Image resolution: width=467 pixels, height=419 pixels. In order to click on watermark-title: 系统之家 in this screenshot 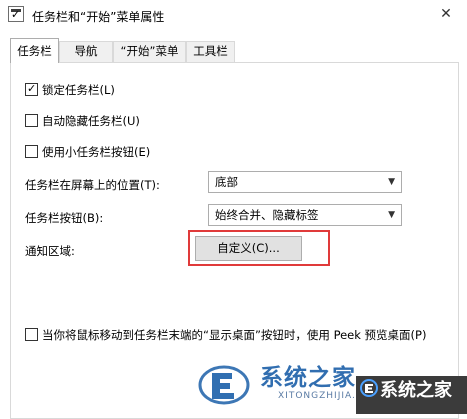, I will do `click(308, 378)`.